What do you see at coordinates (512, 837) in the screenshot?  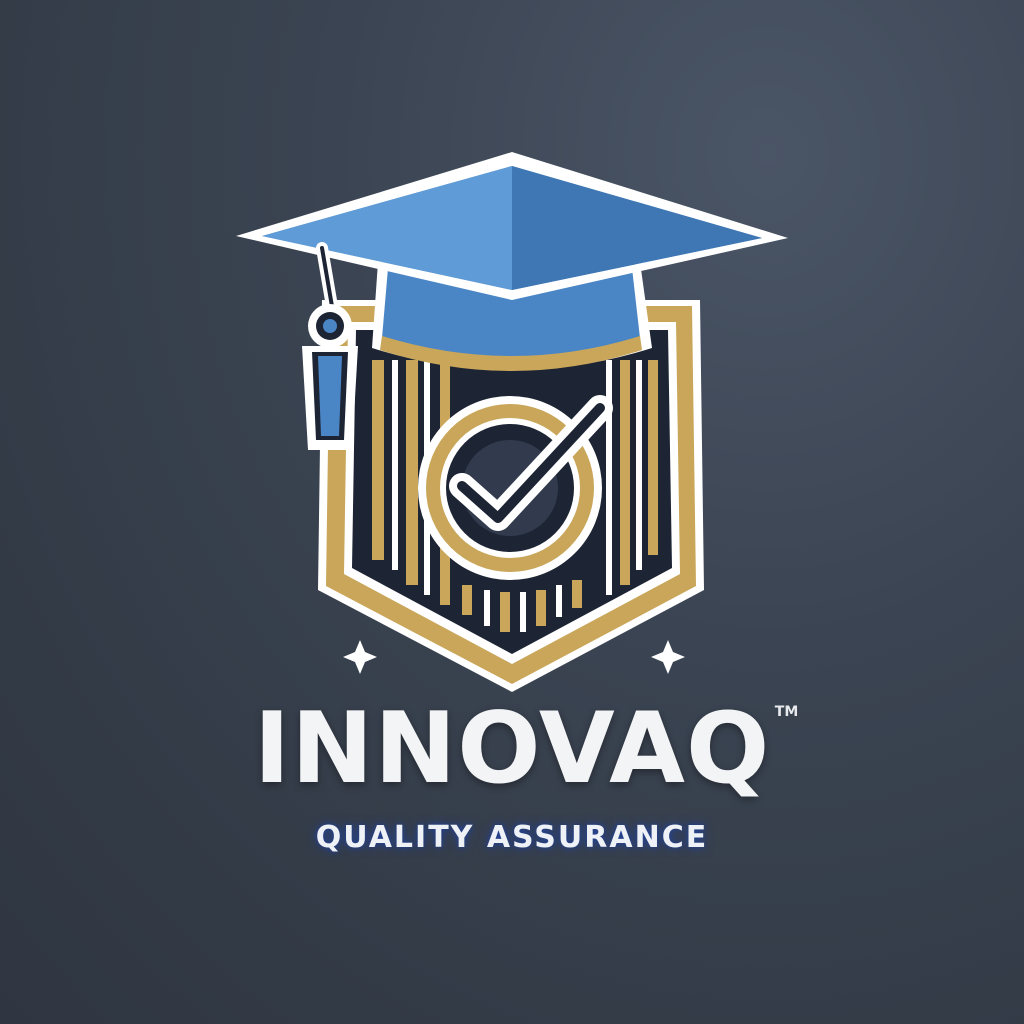 I see `tagline: QUALITY ASSURANCE` at bounding box center [512, 837].